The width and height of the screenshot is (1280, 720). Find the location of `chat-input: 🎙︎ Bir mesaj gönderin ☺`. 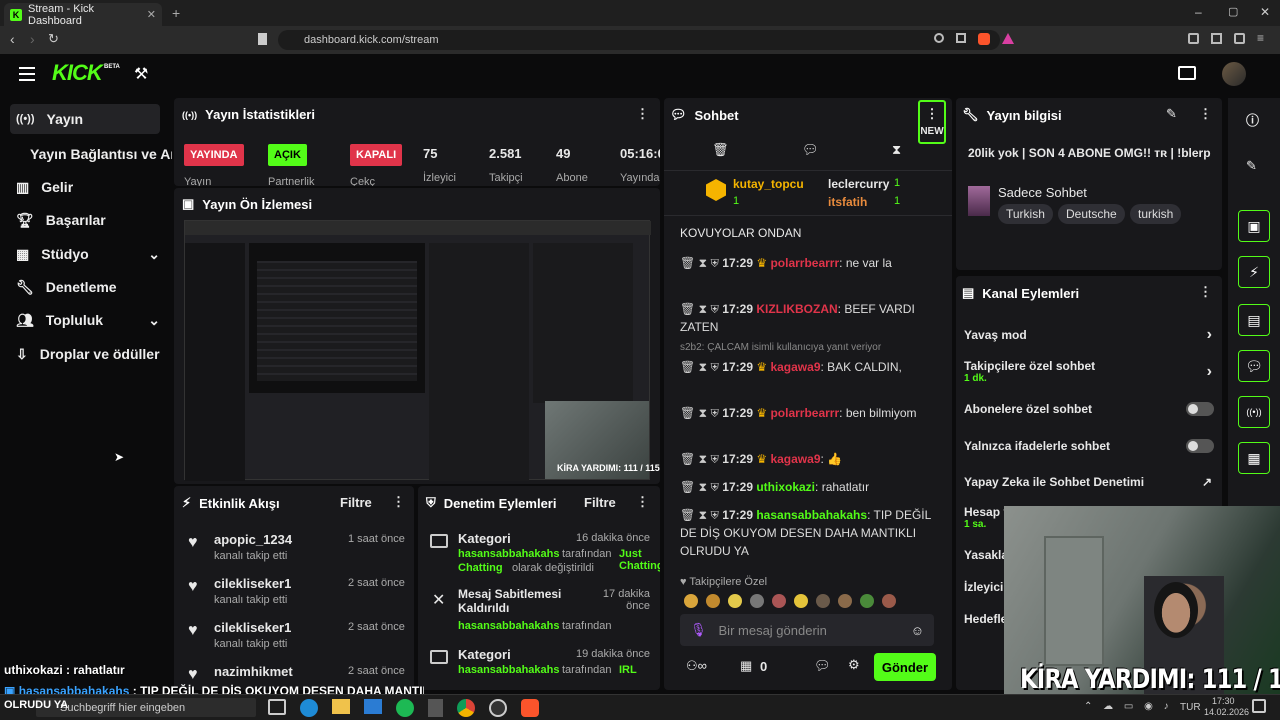

chat-input: 🎙︎ Bir mesaj gönderin ☺ is located at coordinates (807, 630).